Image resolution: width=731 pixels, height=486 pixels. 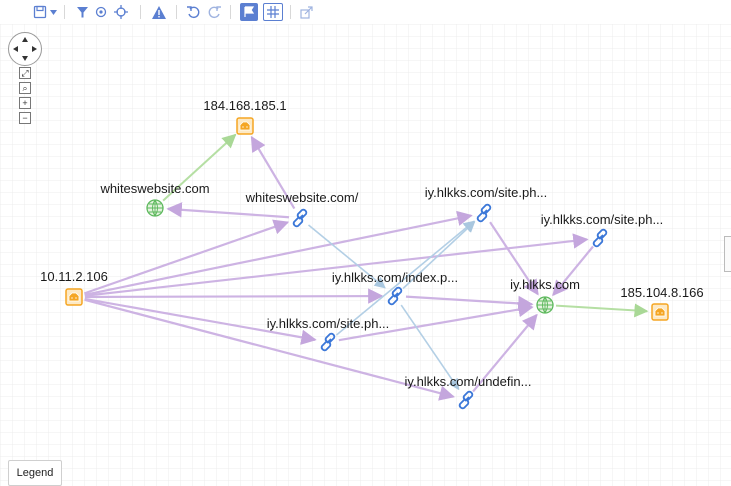 What do you see at coordinates (40, 12) in the screenshot?
I see `save-icon` at bounding box center [40, 12].